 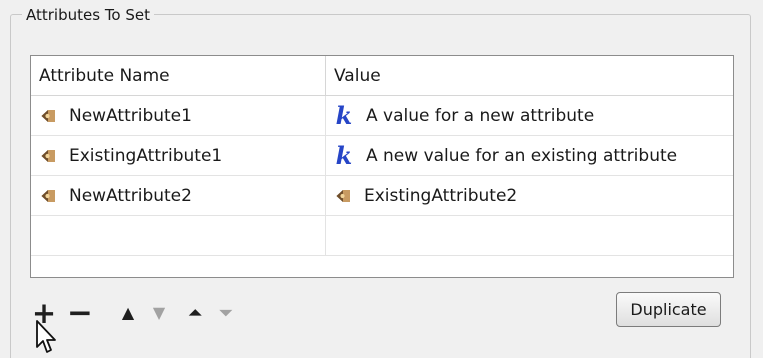 What do you see at coordinates (522, 155) in the screenshot?
I see `value-text: A new value for an existing attribute` at bounding box center [522, 155].